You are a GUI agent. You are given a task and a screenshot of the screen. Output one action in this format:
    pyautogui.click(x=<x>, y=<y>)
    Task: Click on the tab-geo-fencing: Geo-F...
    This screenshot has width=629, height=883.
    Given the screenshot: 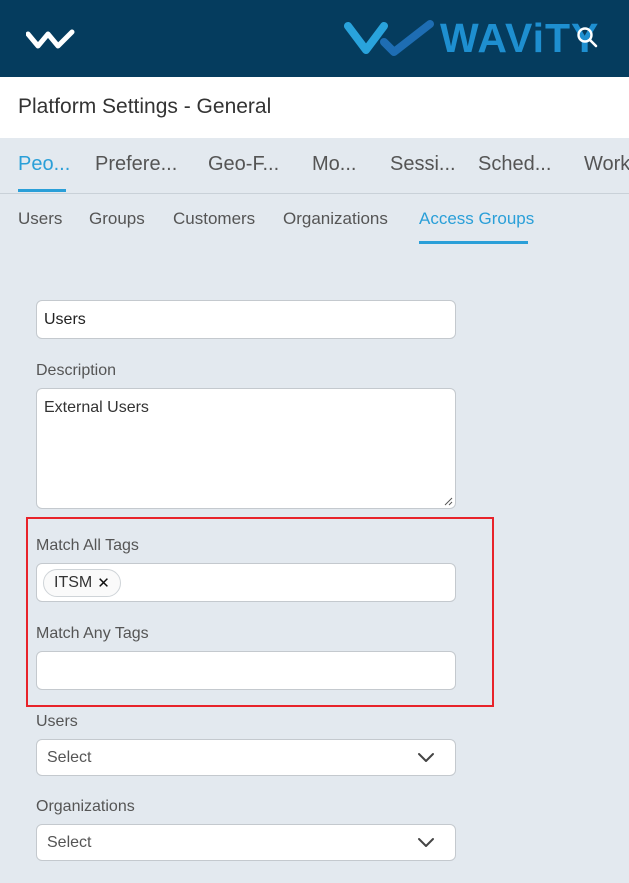 What is the action you would take?
    pyautogui.click(x=243, y=164)
    